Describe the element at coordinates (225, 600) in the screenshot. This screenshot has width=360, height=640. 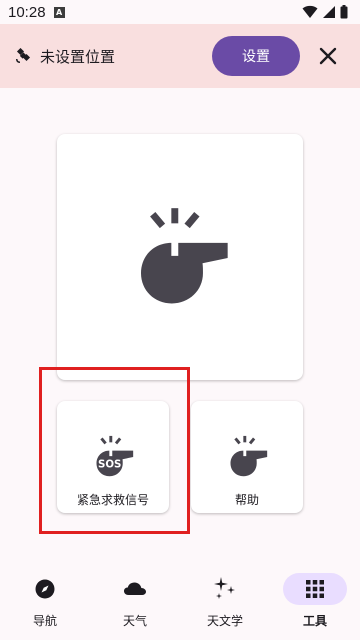
I see `nav-item-astronomy: 天文学` at that location.